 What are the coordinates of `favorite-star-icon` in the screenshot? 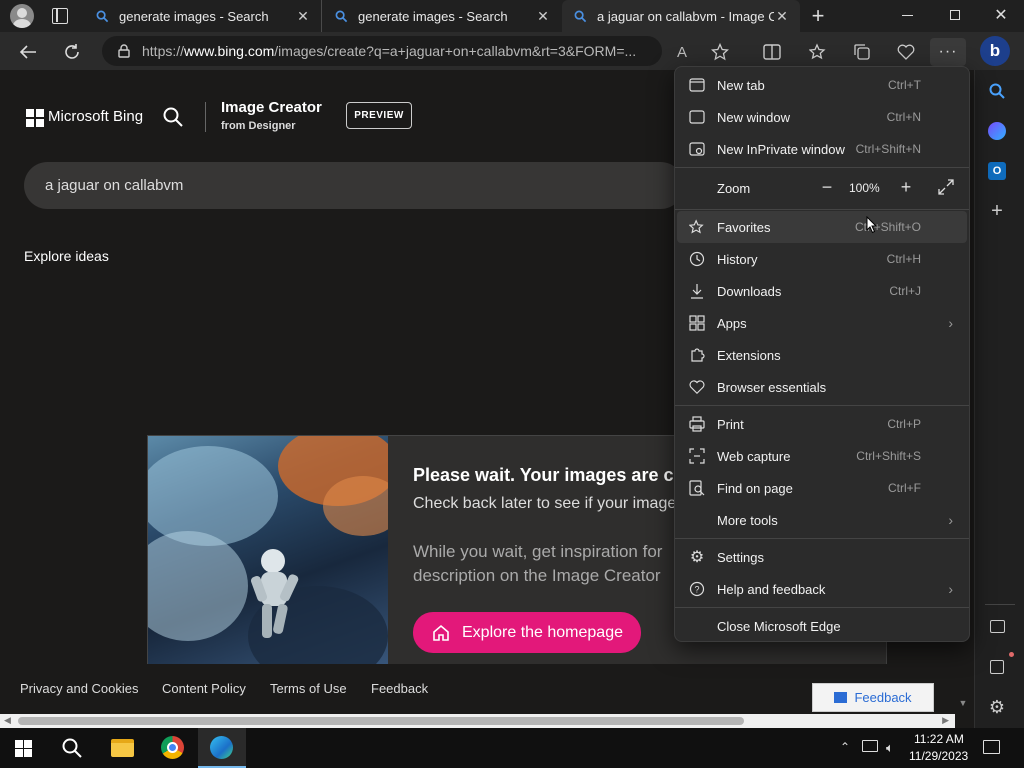 It's located at (720, 52).